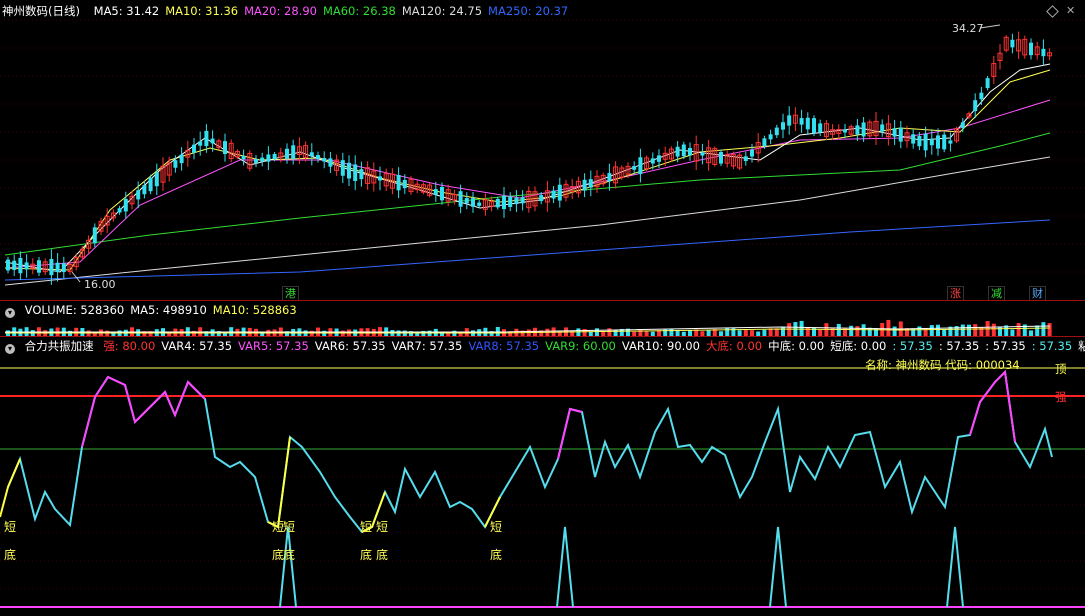  I want to click on short-bottom-label: 短, so click(366, 527).